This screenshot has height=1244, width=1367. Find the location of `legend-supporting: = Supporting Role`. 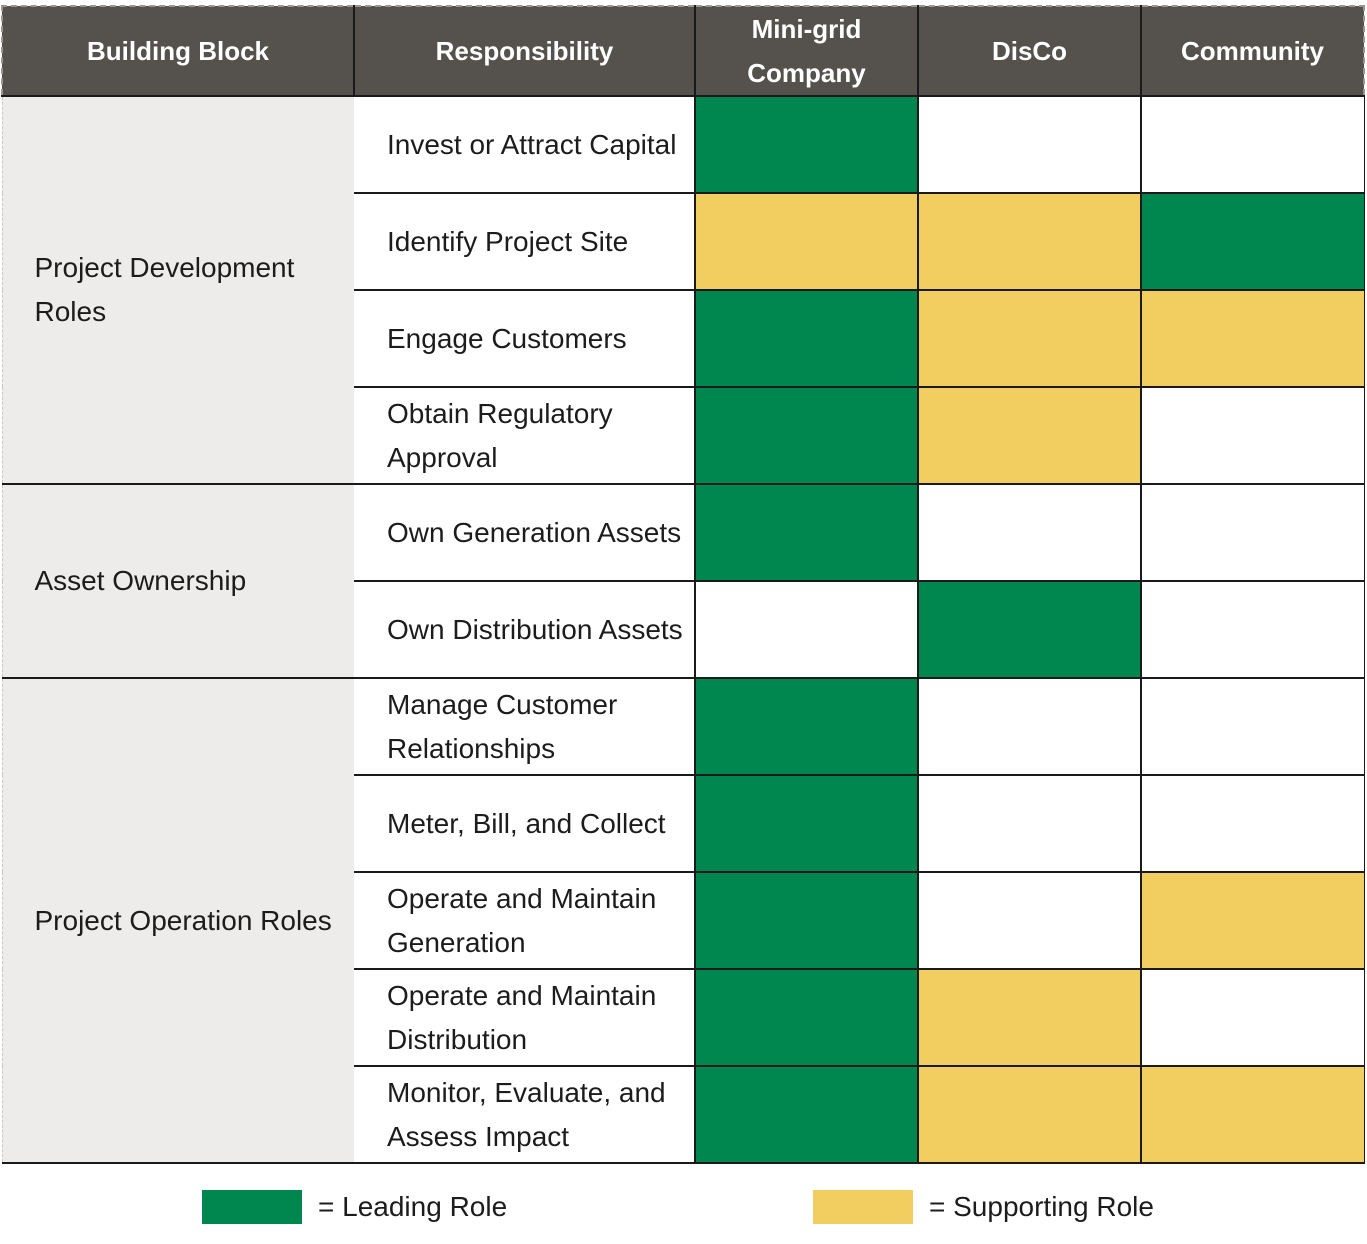

legend-supporting: = Supporting Role is located at coordinates (983, 1207).